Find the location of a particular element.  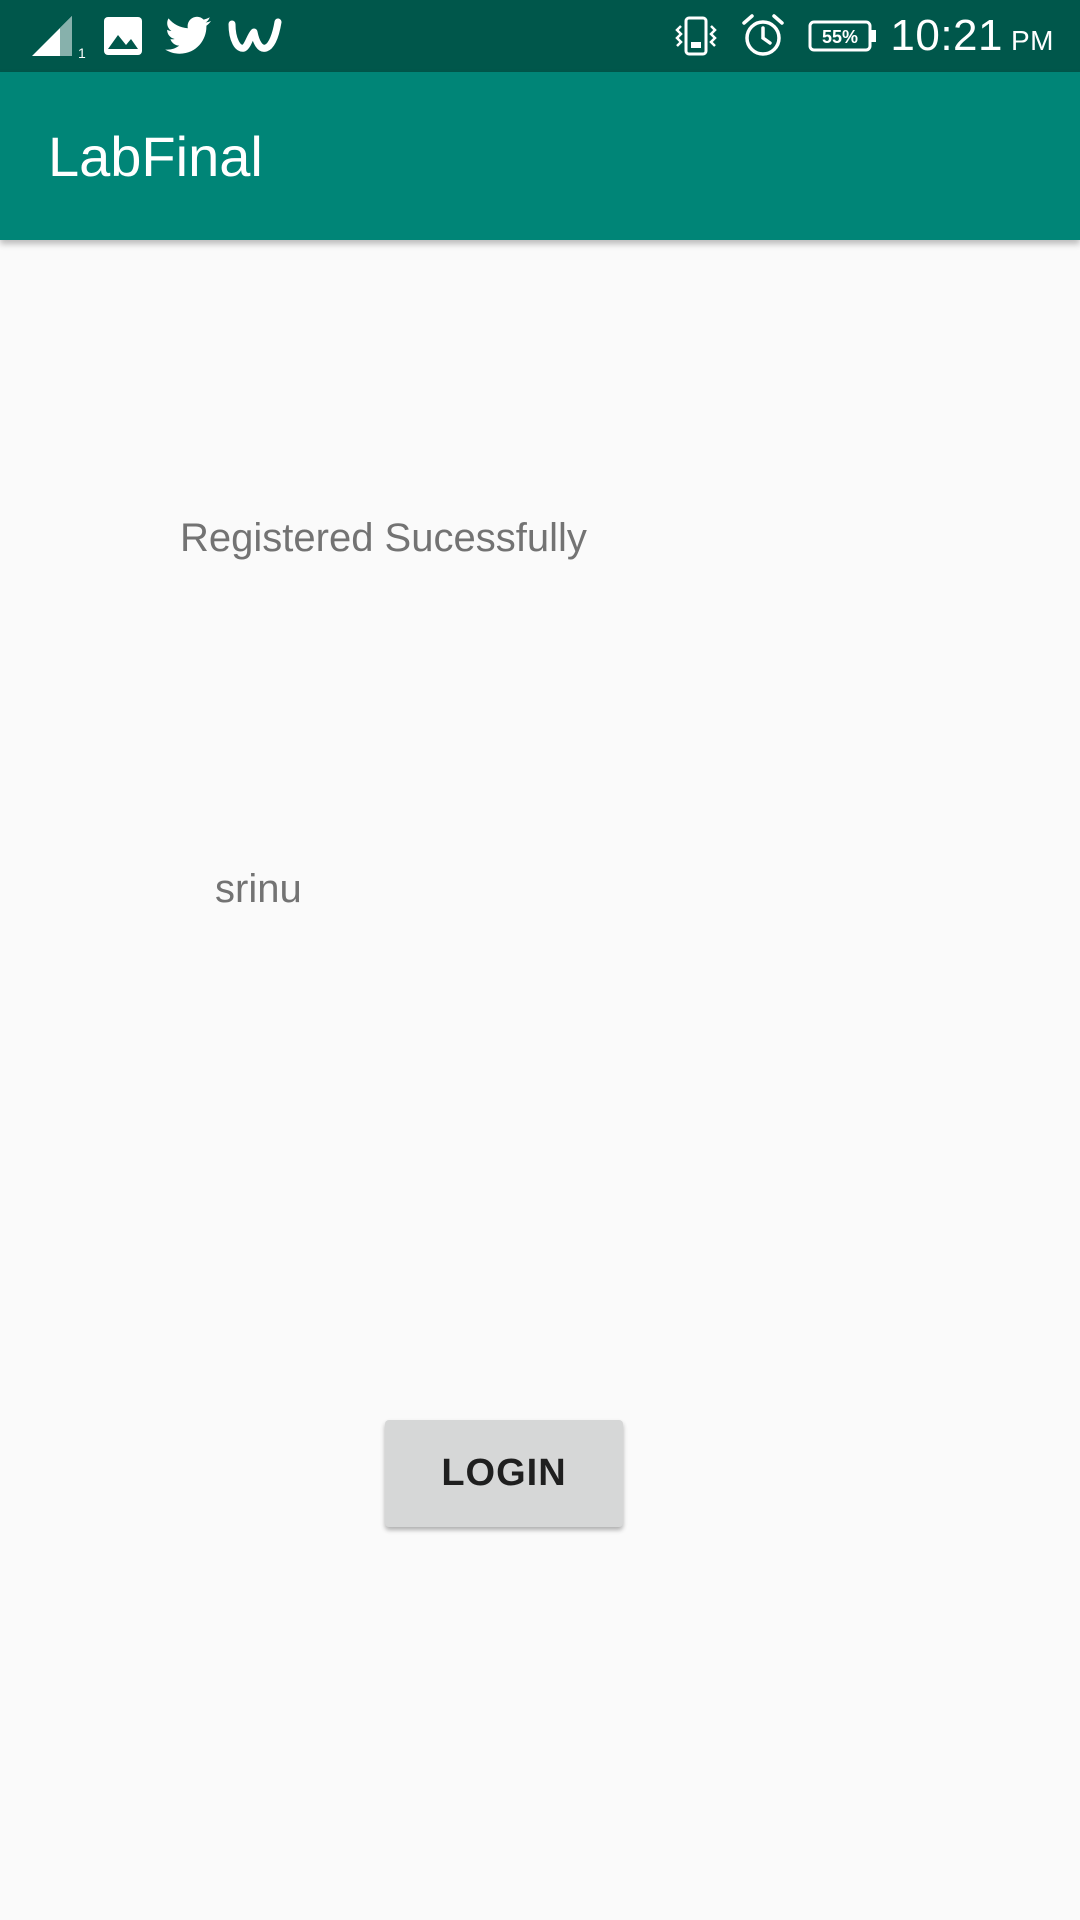

sim-slot-label: 1 is located at coordinates (82, 52).